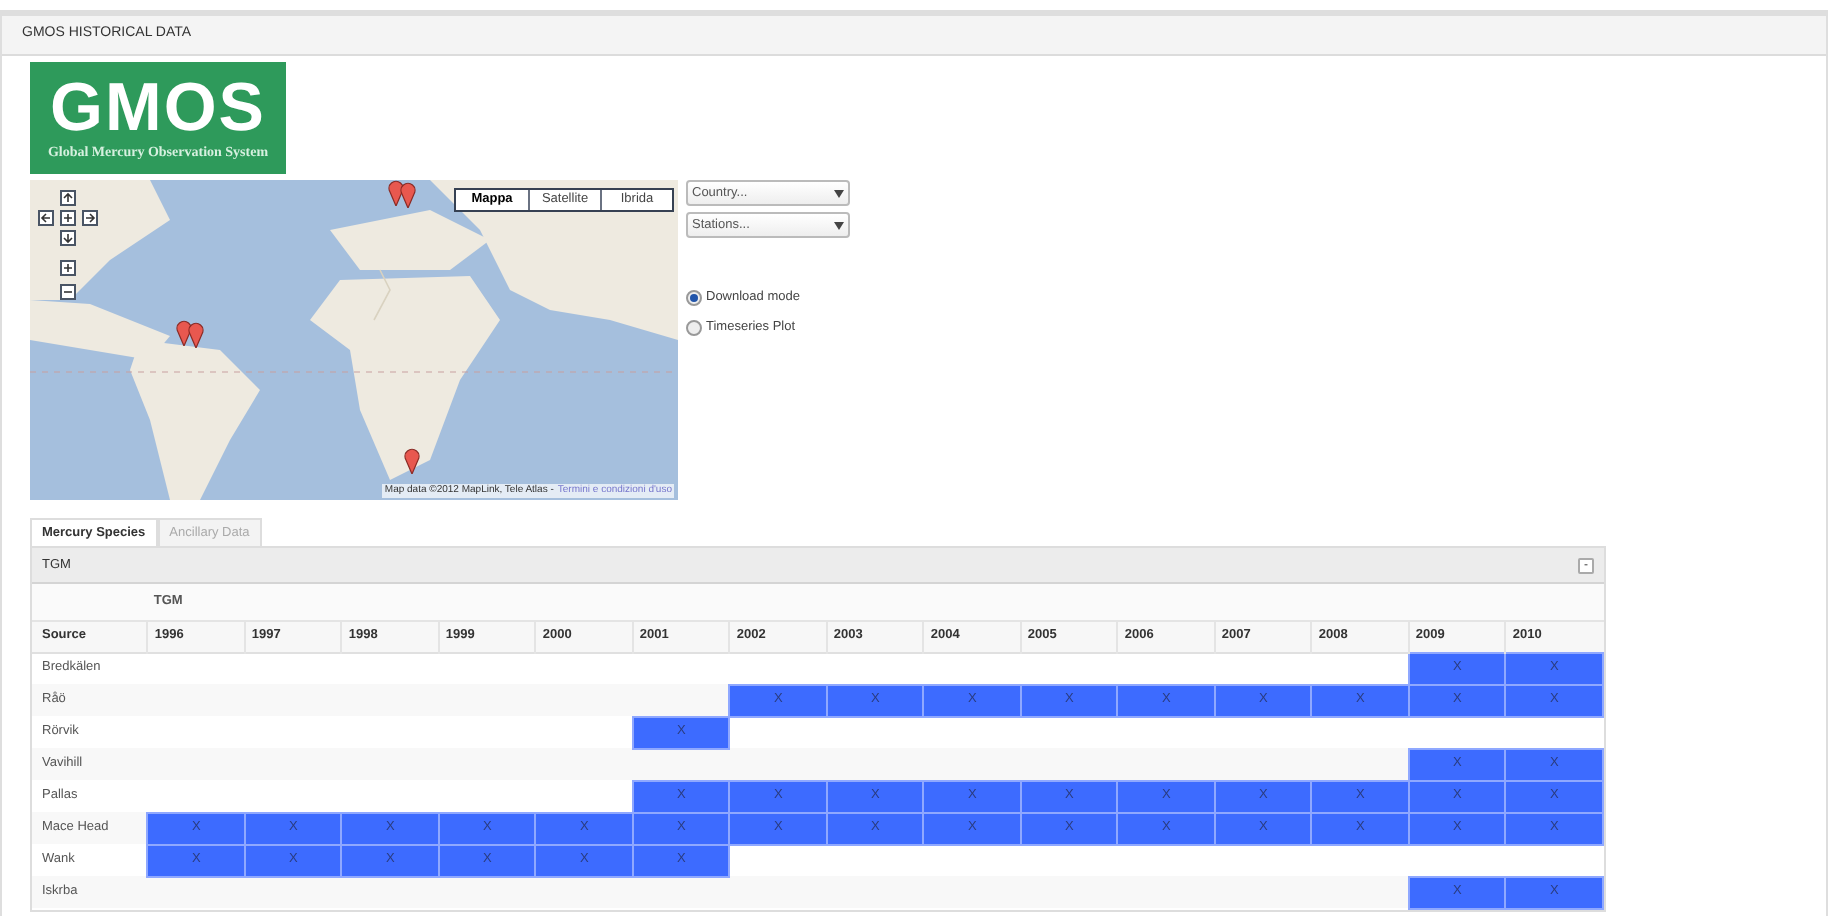  What do you see at coordinates (68, 198) in the screenshot?
I see `pan-up-icon` at bounding box center [68, 198].